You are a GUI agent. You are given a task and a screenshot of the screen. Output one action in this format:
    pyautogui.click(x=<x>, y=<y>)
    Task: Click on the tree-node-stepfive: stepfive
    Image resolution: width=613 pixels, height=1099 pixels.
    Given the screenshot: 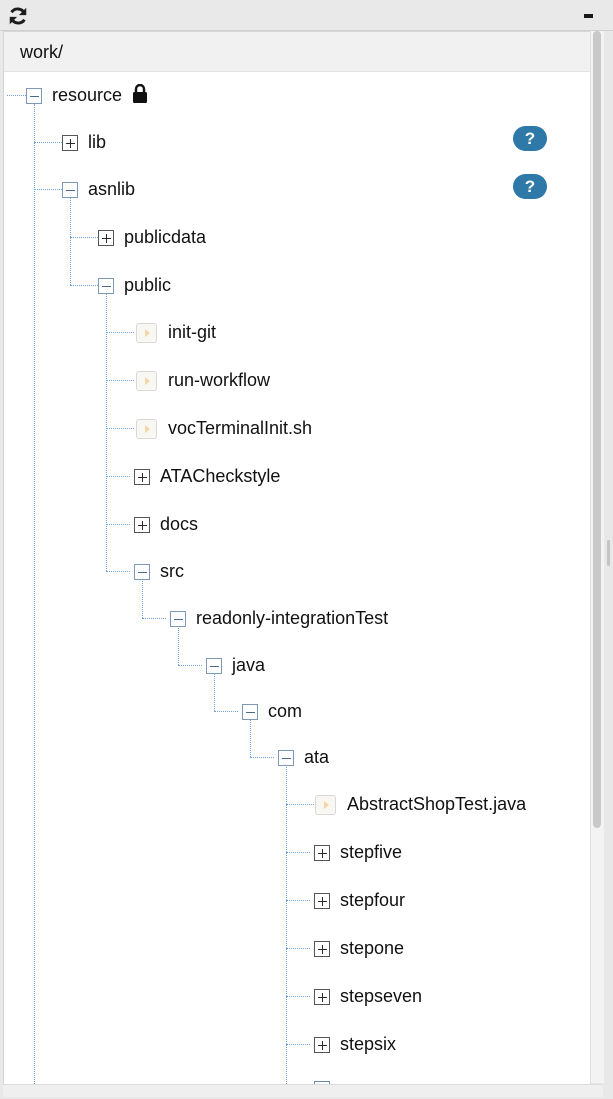 What is the action you would take?
    pyautogui.click(x=297, y=858)
    